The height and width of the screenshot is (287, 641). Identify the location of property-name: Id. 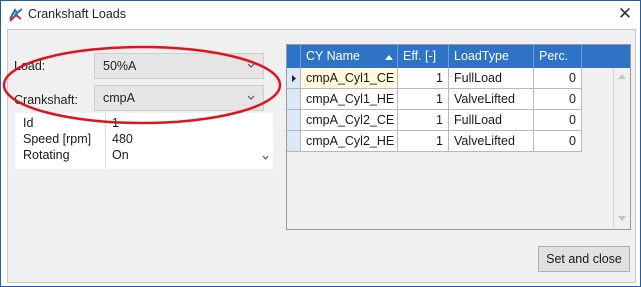
(28, 123).